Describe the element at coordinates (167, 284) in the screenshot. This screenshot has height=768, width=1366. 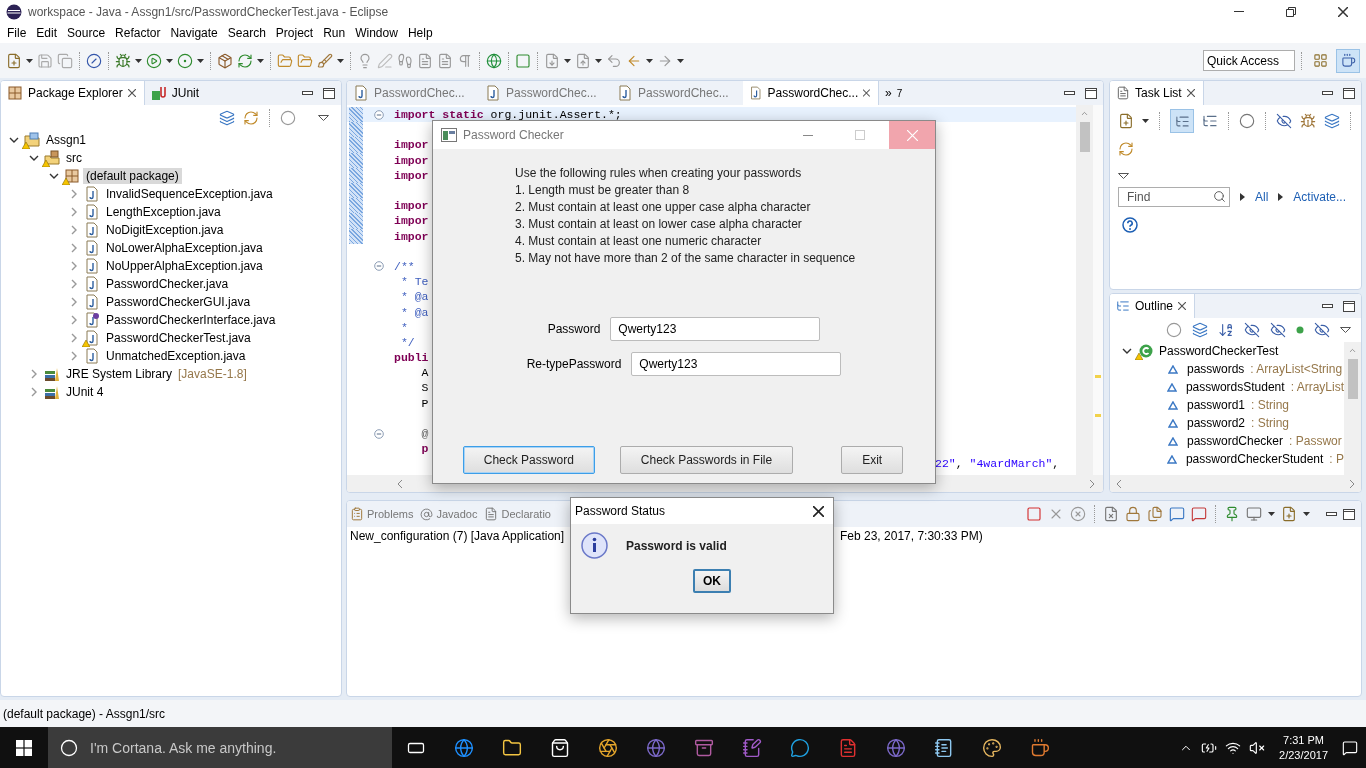
I see `tree-item: PasswordChecker.java` at that location.